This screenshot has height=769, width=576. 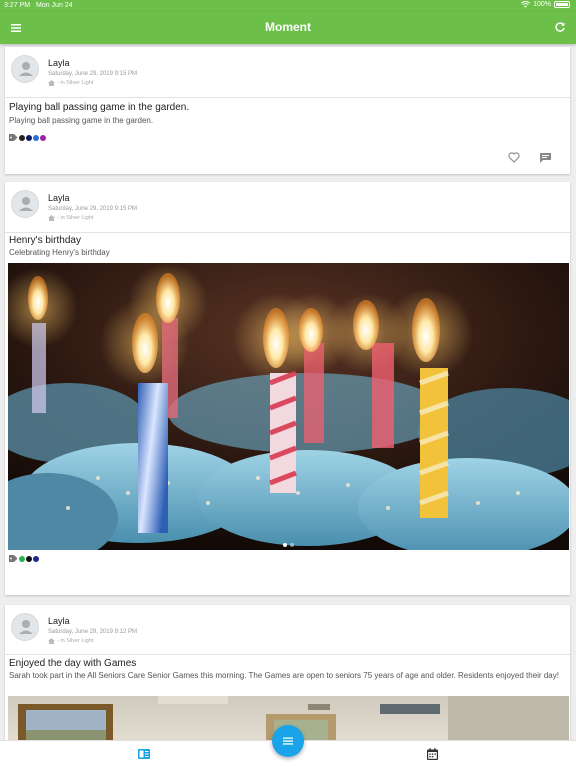 What do you see at coordinates (59, 252) in the screenshot?
I see `post-body: Celebrating Henry's birthday` at bounding box center [59, 252].